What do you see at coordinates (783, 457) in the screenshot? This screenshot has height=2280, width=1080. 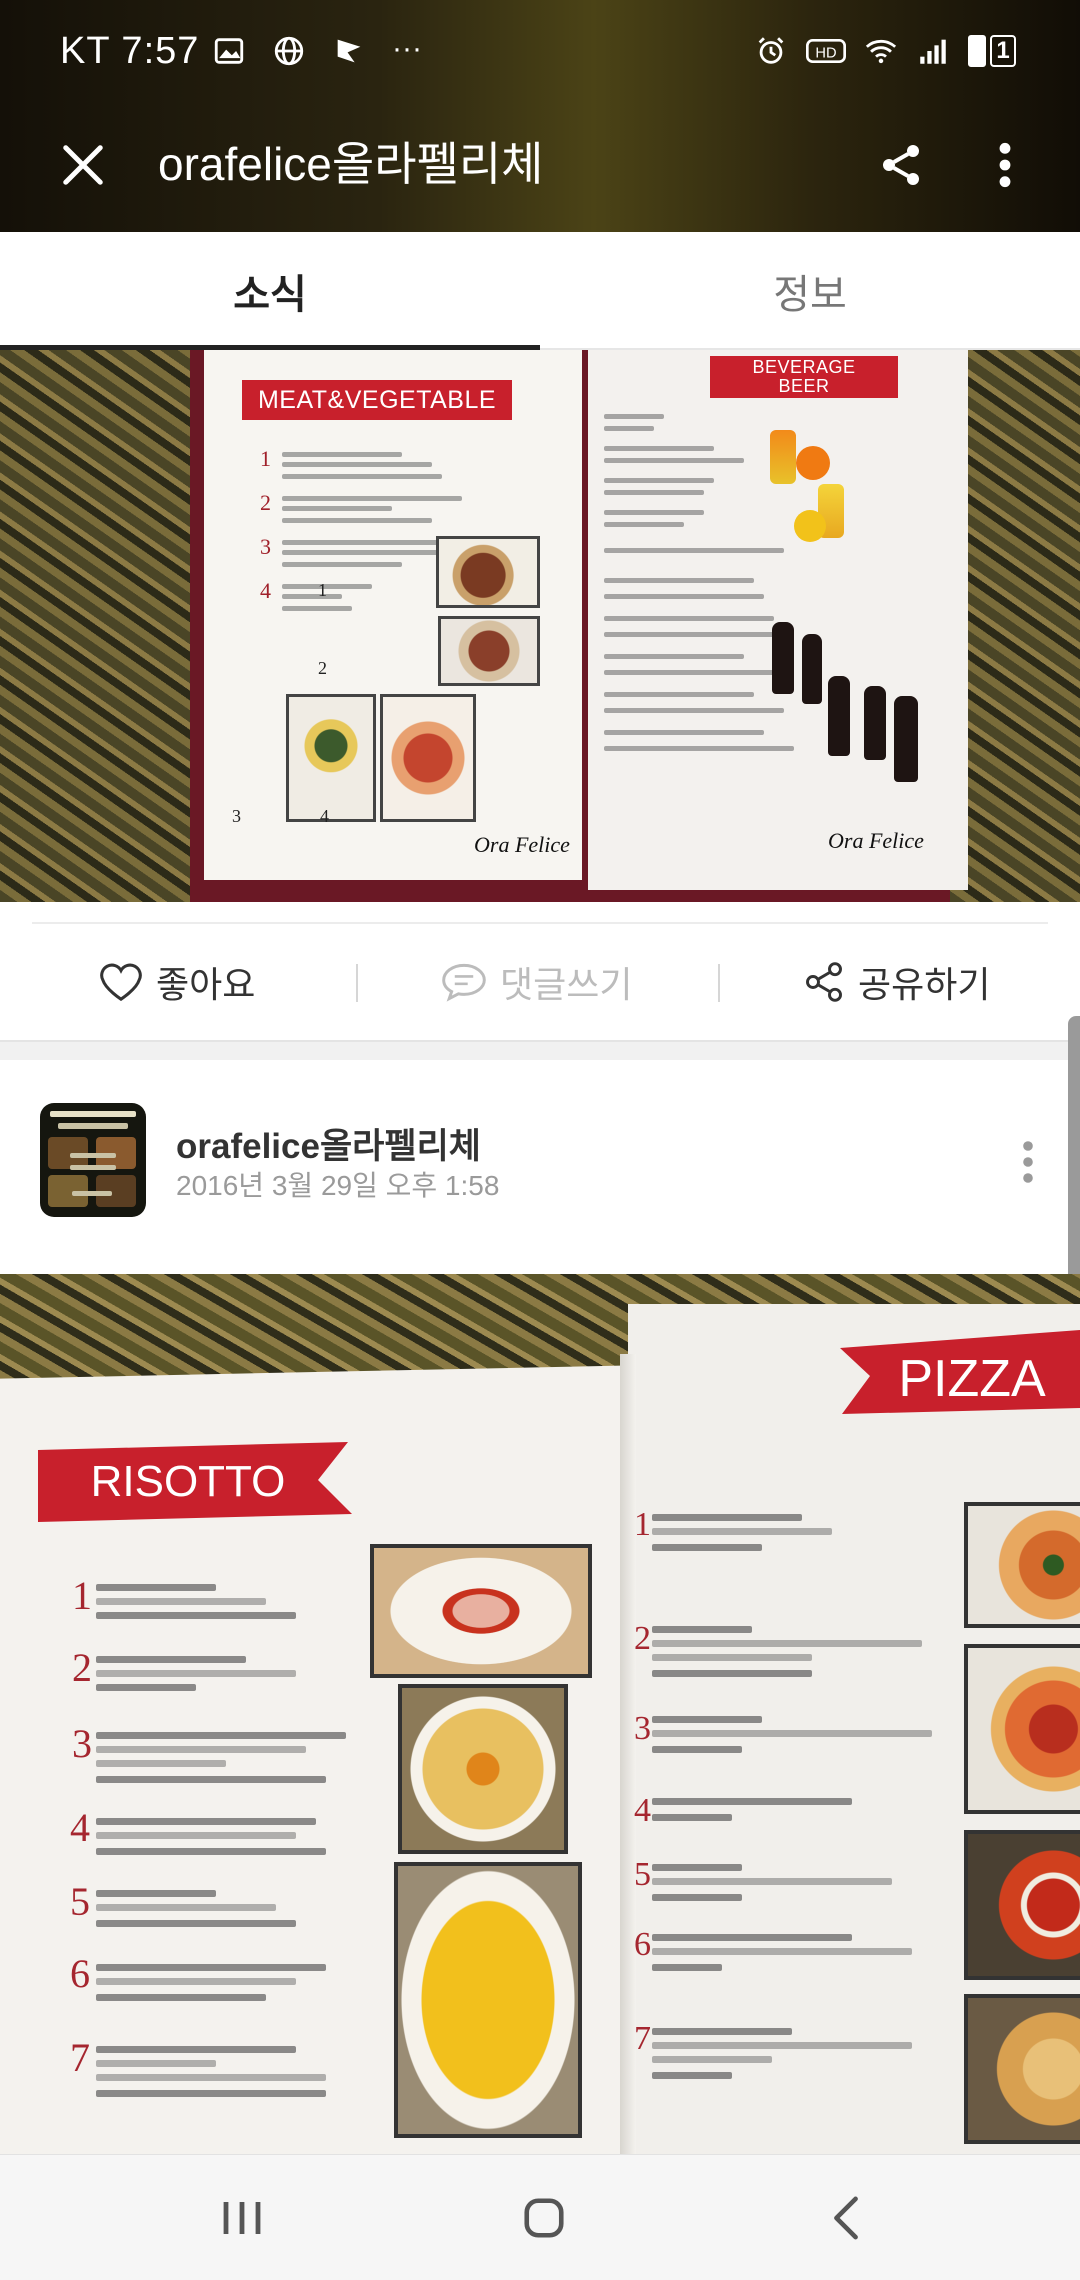 I see `can-orange` at bounding box center [783, 457].